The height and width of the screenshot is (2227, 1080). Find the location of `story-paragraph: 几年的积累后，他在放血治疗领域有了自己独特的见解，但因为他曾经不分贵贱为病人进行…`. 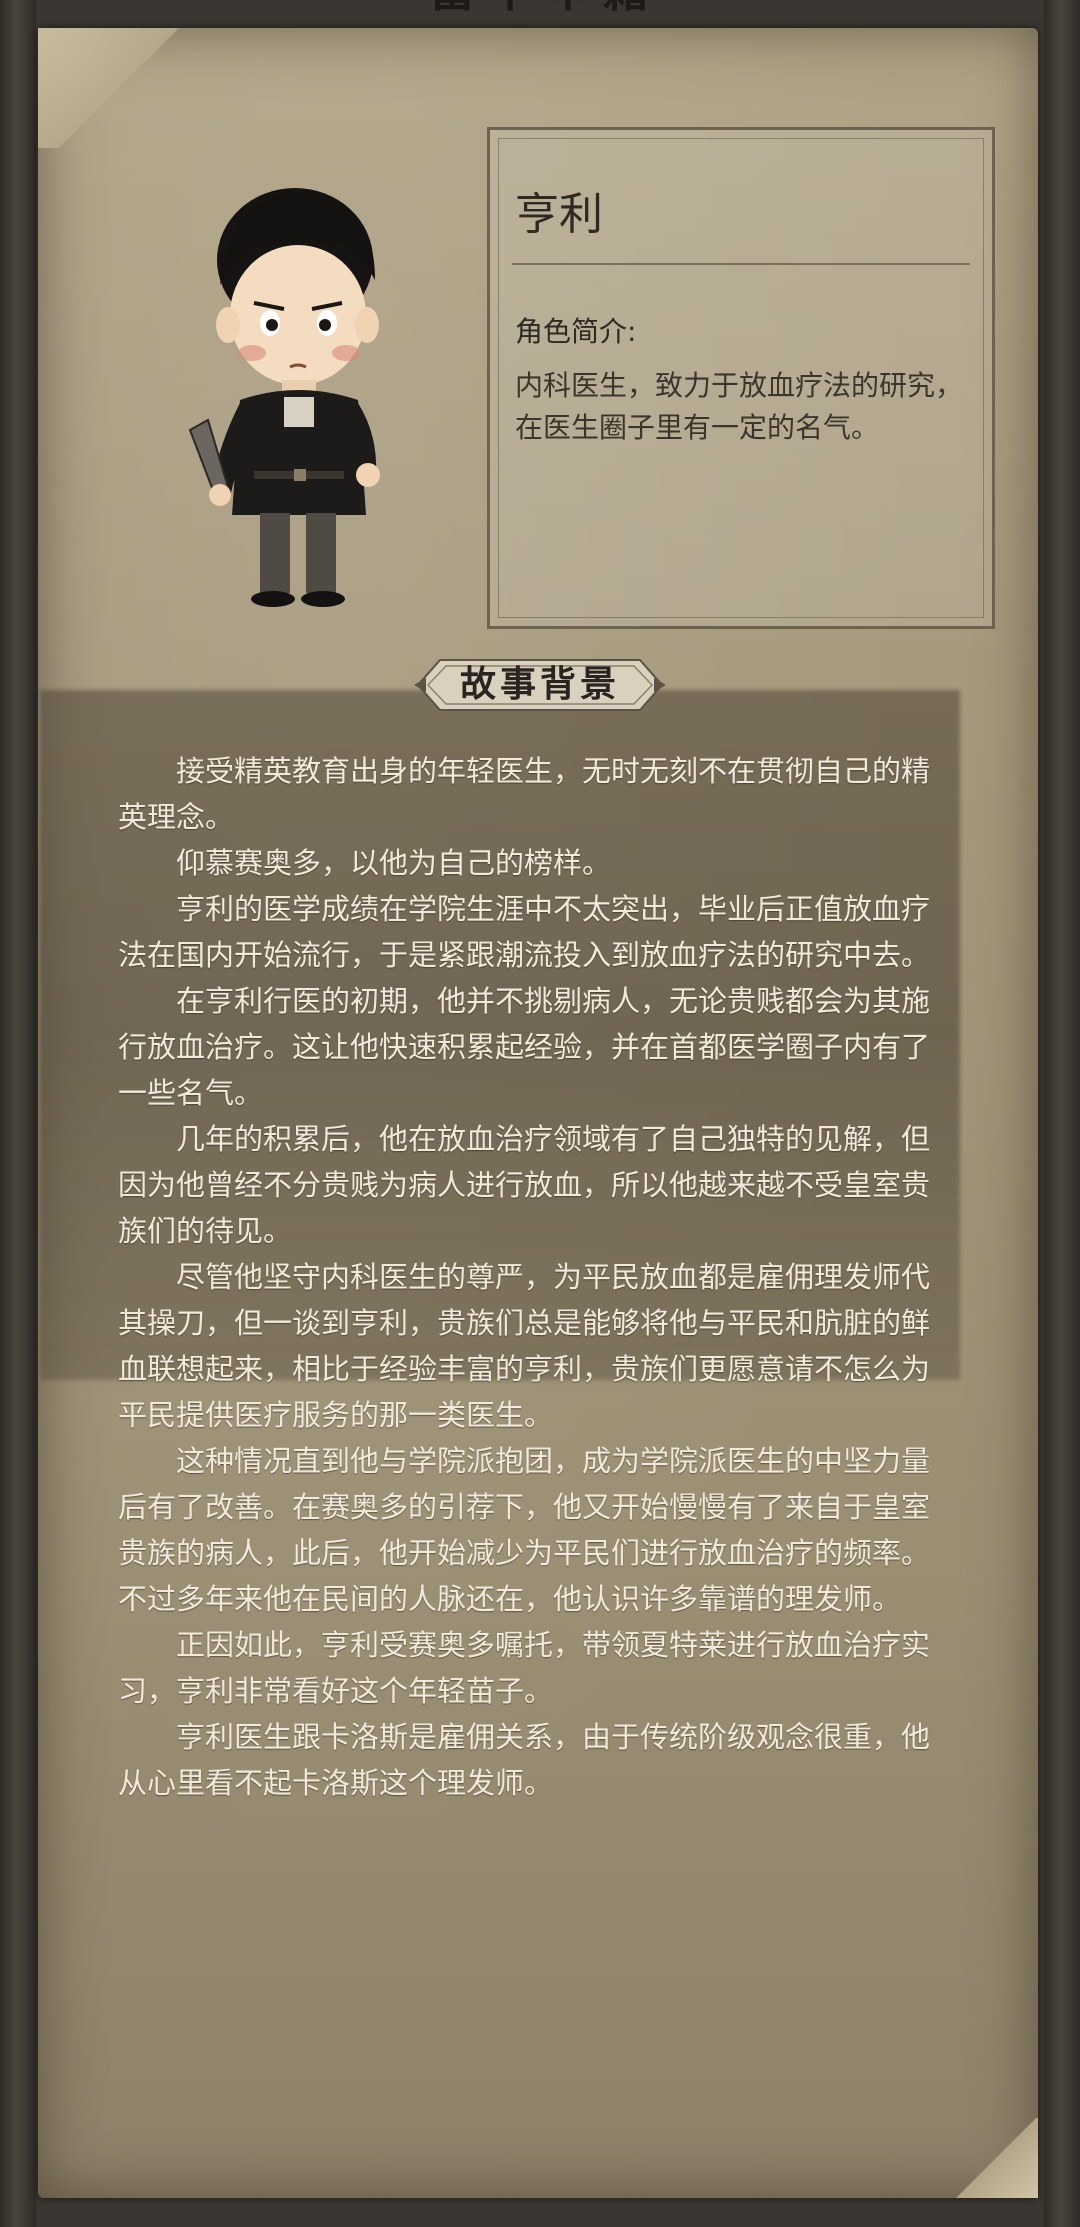

story-paragraph: 几年的积累后，他在放血治疗领域有了自己独特的见解，但因为他曾经不分贵贱为病人进行… is located at coordinates (524, 1185).